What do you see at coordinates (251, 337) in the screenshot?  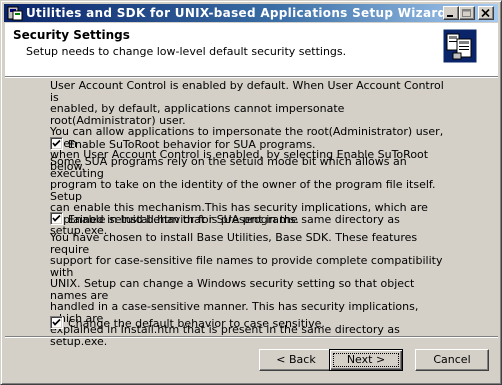 I see `footer-divider` at bounding box center [251, 337].